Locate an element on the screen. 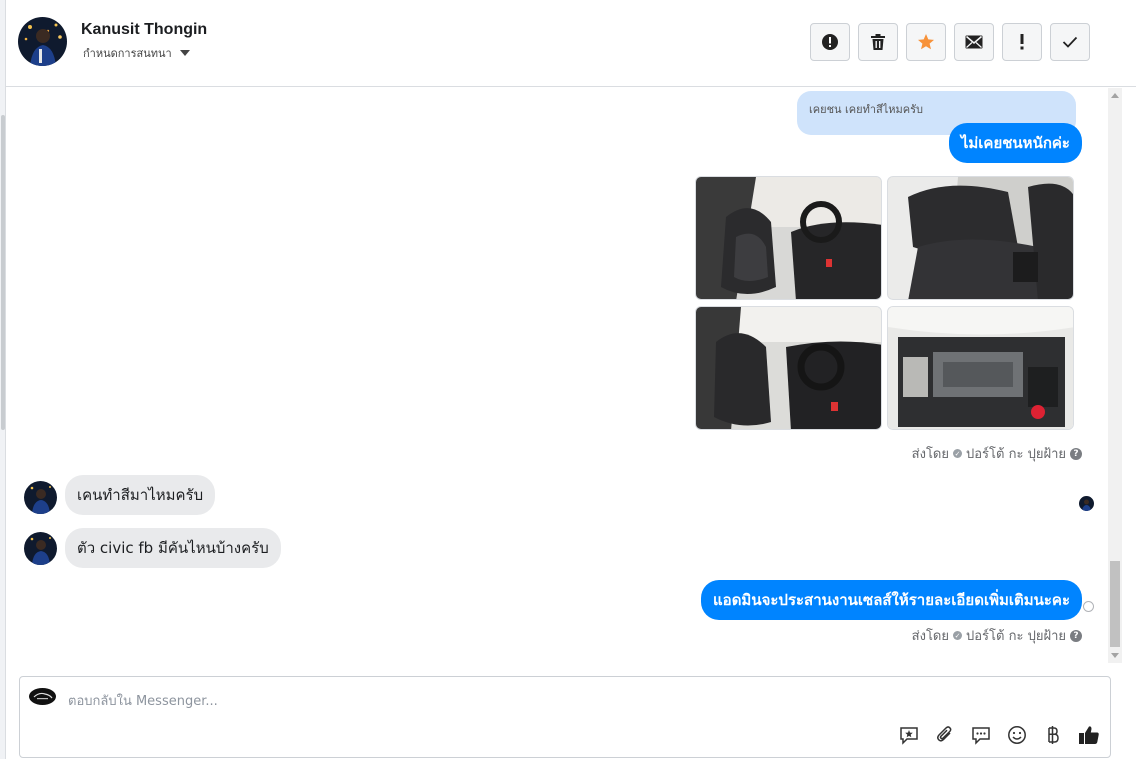 The width and height of the screenshot is (1136, 759). check-icon is located at coordinates (1070, 42).